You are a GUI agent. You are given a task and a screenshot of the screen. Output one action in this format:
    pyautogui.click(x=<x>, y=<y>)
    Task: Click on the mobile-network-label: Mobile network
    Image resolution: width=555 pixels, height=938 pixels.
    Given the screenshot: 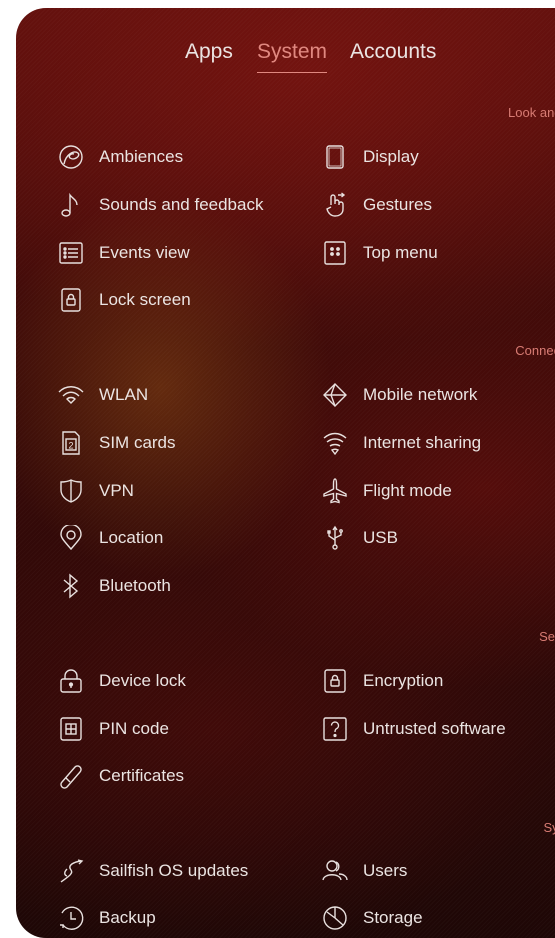 What is the action you would take?
    pyautogui.click(x=420, y=394)
    